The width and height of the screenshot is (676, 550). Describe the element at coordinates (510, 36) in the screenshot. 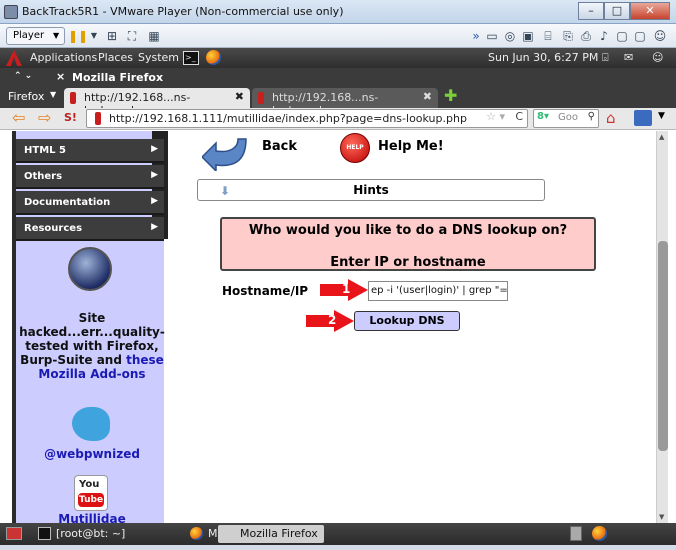

I see `cd-rom-icon: ◎` at that location.